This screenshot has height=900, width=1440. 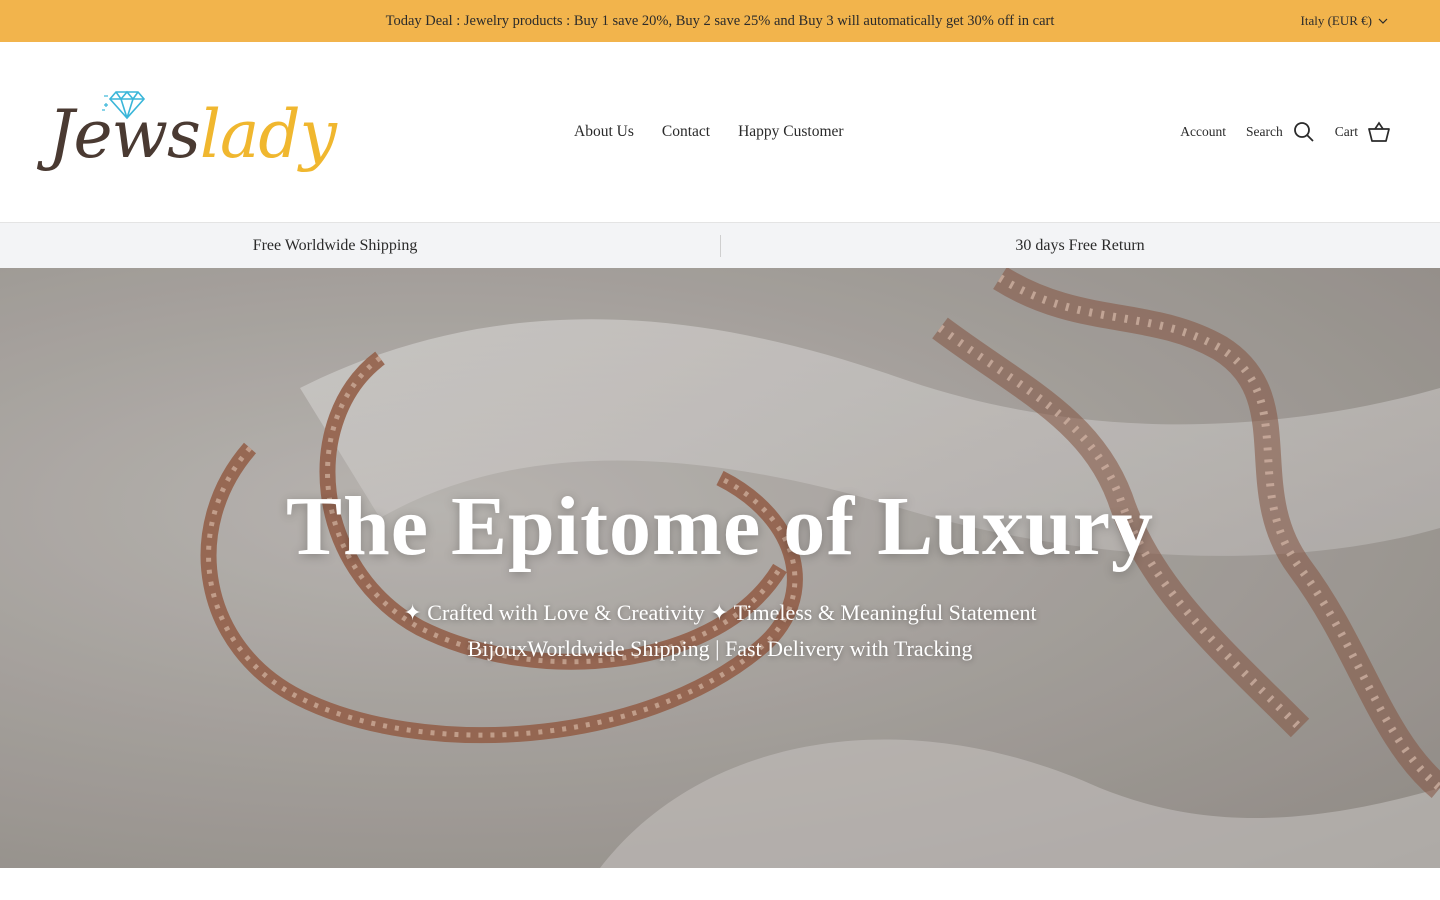 I want to click on nav-about-us: About Us, so click(x=604, y=132).